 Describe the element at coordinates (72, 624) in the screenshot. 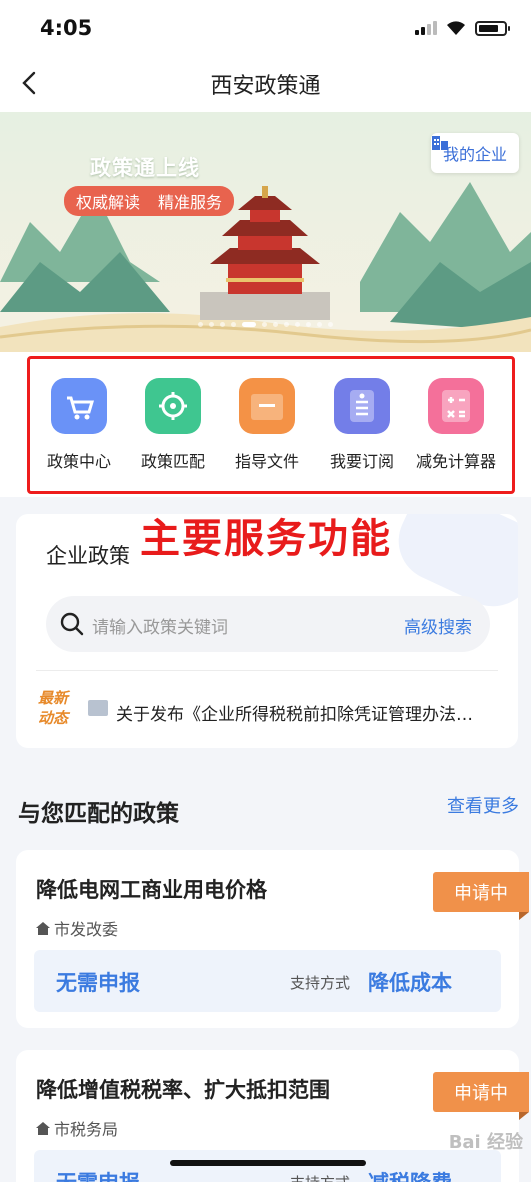

I see `search-icon` at that location.